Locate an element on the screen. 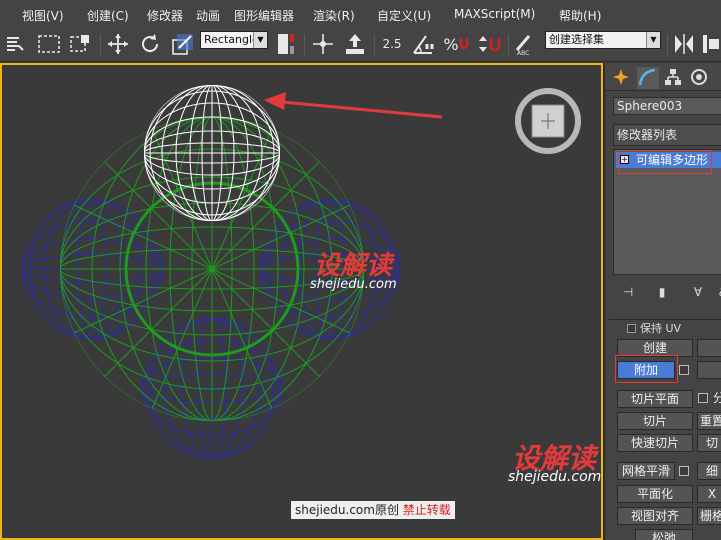 Image resolution: width=721 pixels, height=540 pixels. use-center-icon is located at coordinates (286, 44).